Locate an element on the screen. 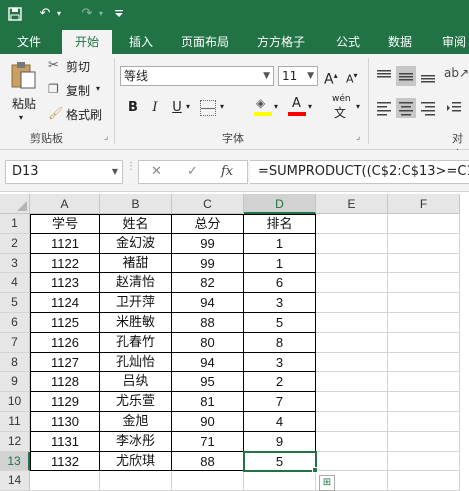  underline-button: U is located at coordinates (177, 108).